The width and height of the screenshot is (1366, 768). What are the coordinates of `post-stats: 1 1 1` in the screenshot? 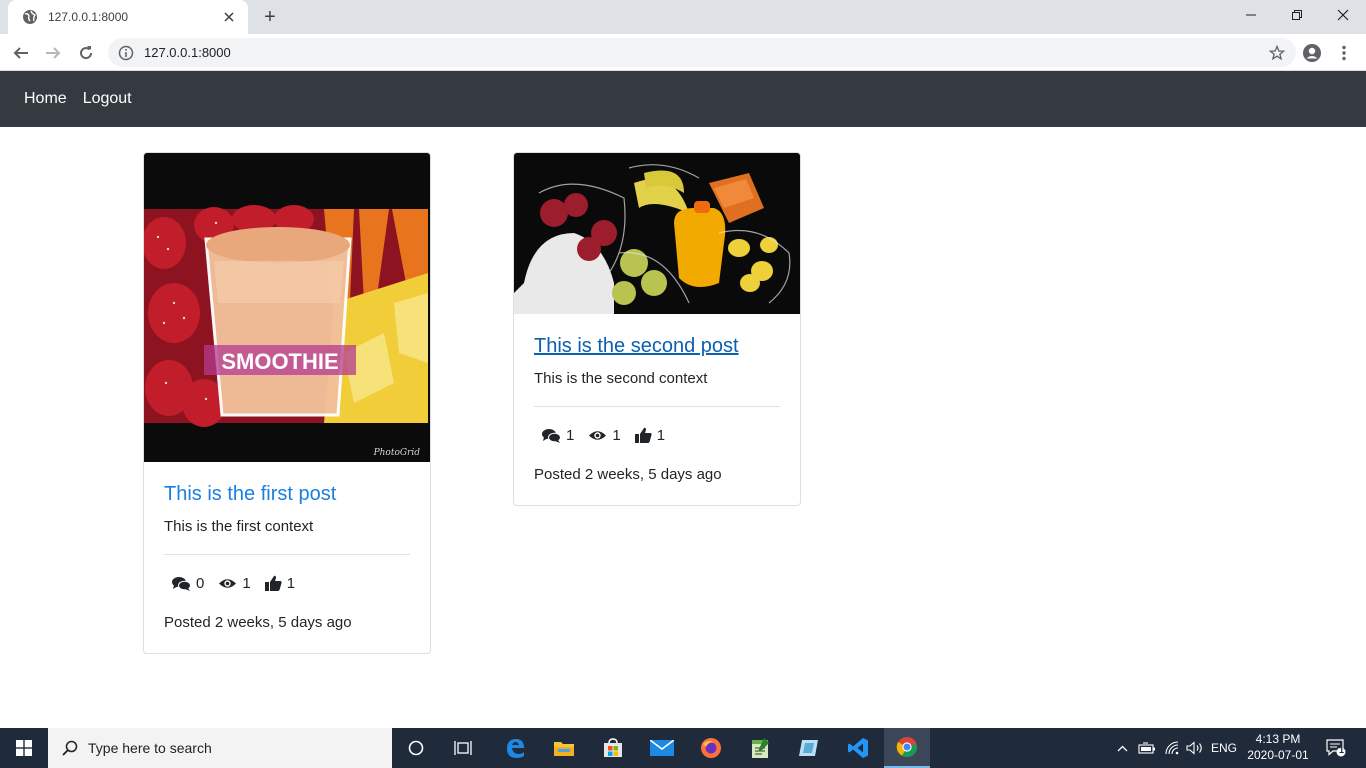 It's located at (657, 435).